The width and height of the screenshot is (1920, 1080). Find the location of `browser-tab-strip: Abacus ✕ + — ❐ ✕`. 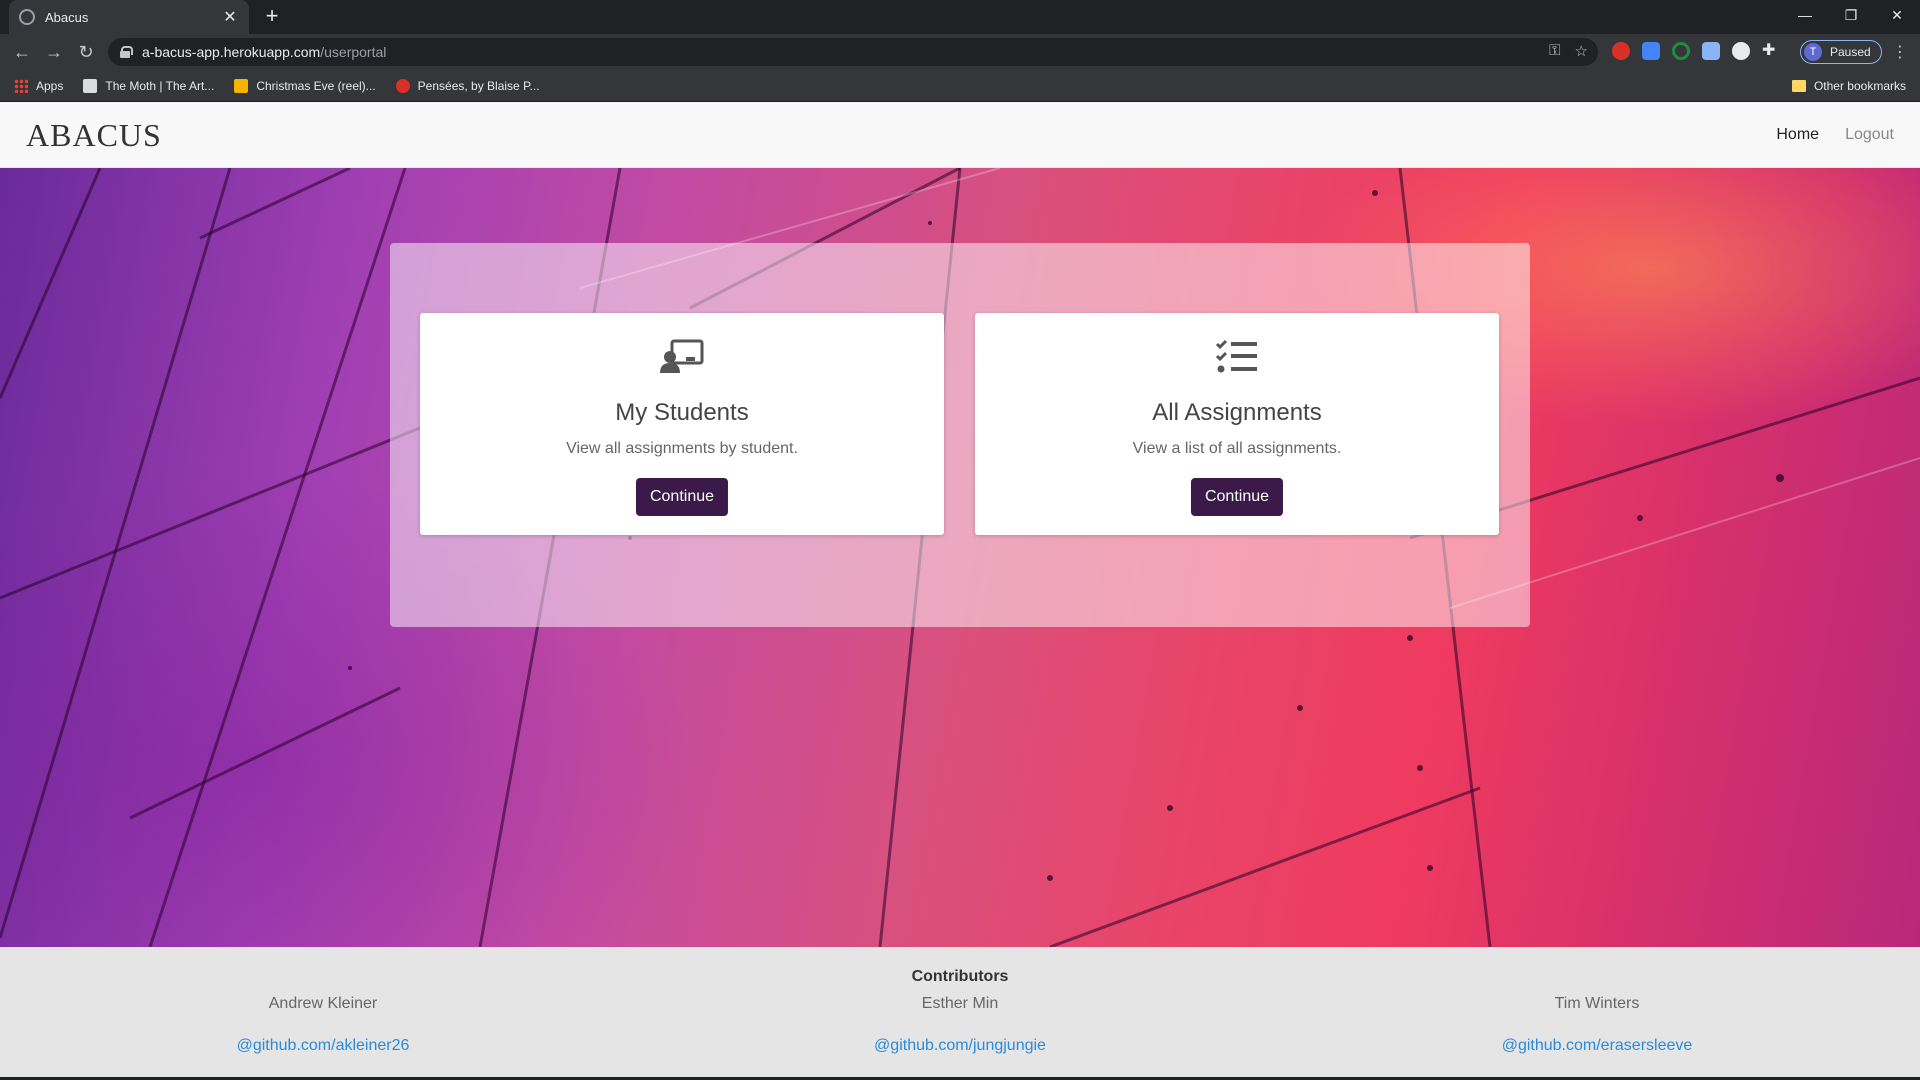

browser-tab-strip: Abacus ✕ + — ❐ ✕ is located at coordinates (960, 17).